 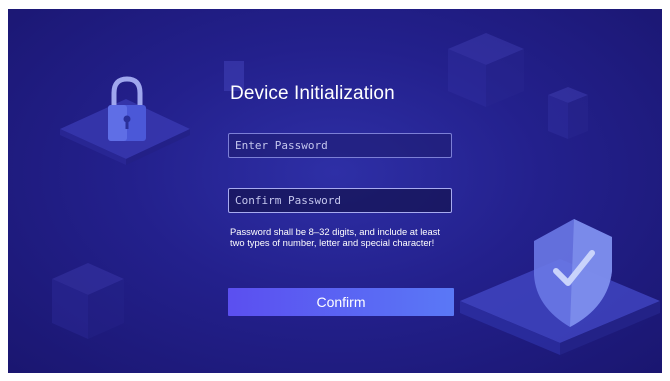 What do you see at coordinates (486, 70) in the screenshot?
I see `background-cube-top-right` at bounding box center [486, 70].